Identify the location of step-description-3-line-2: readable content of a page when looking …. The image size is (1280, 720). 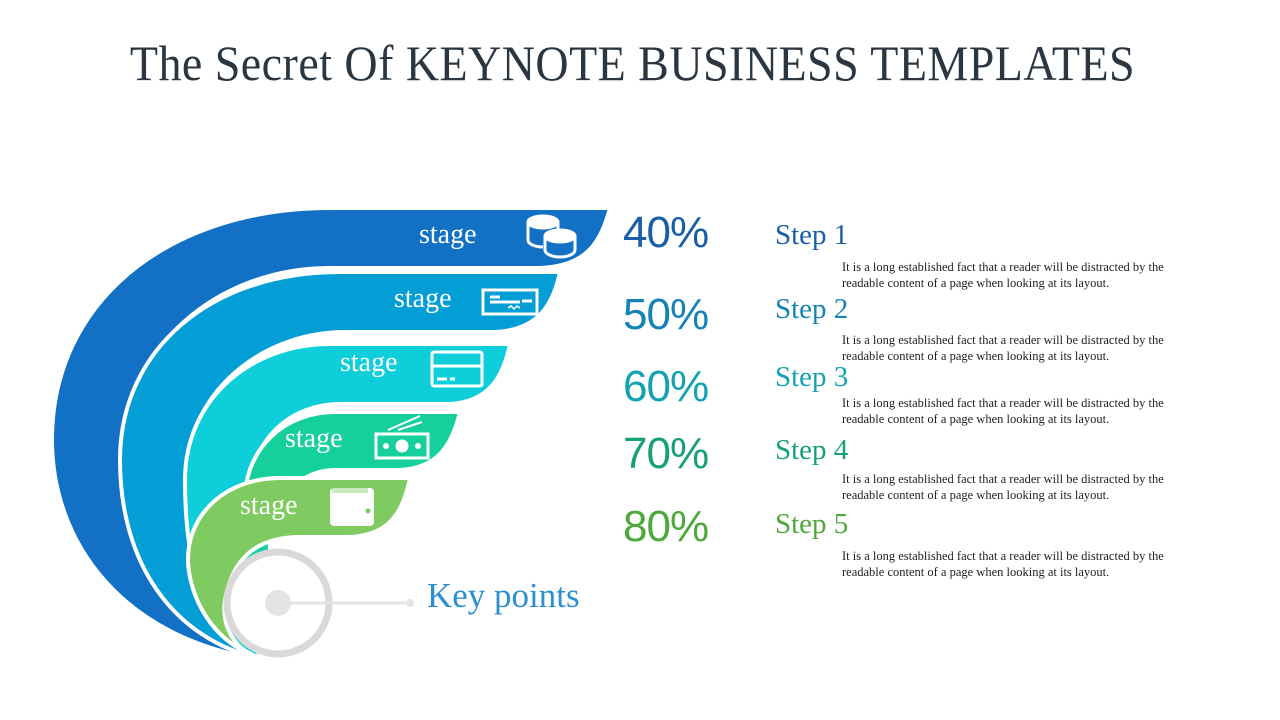
(976, 419).